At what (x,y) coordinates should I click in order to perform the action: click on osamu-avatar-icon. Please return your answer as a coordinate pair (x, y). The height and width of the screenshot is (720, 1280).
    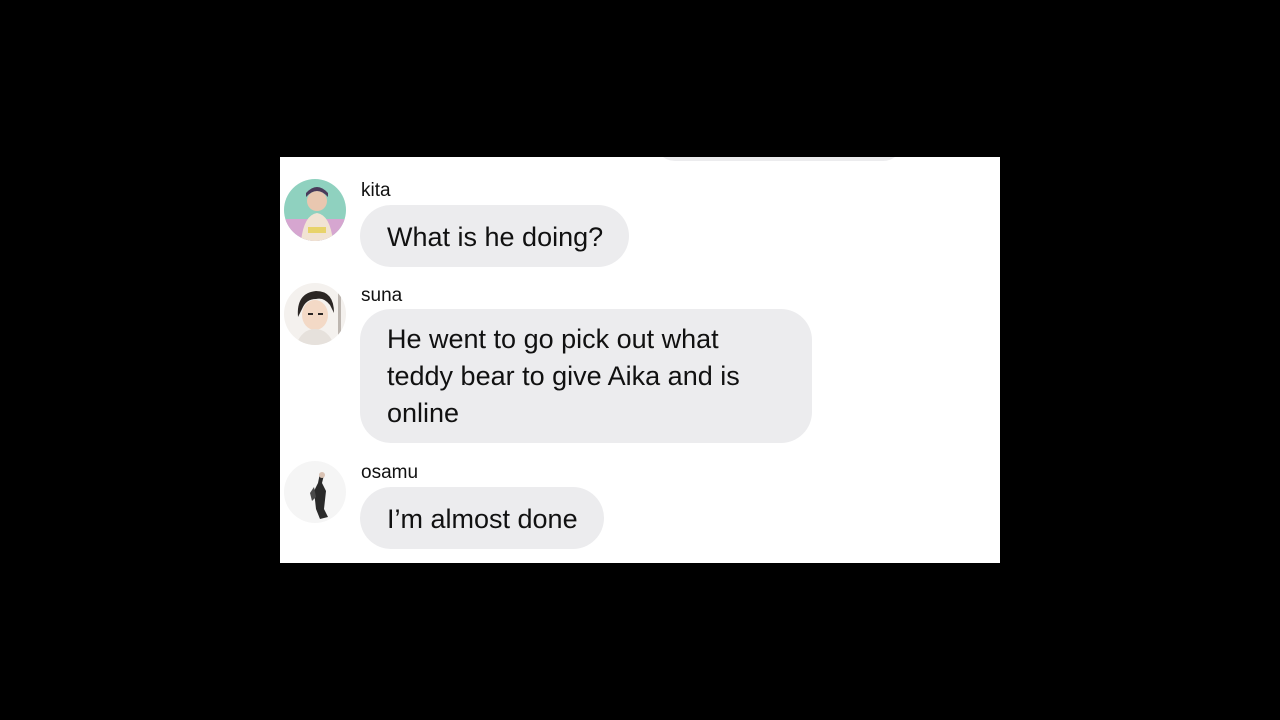
    Looking at the image, I should click on (315, 492).